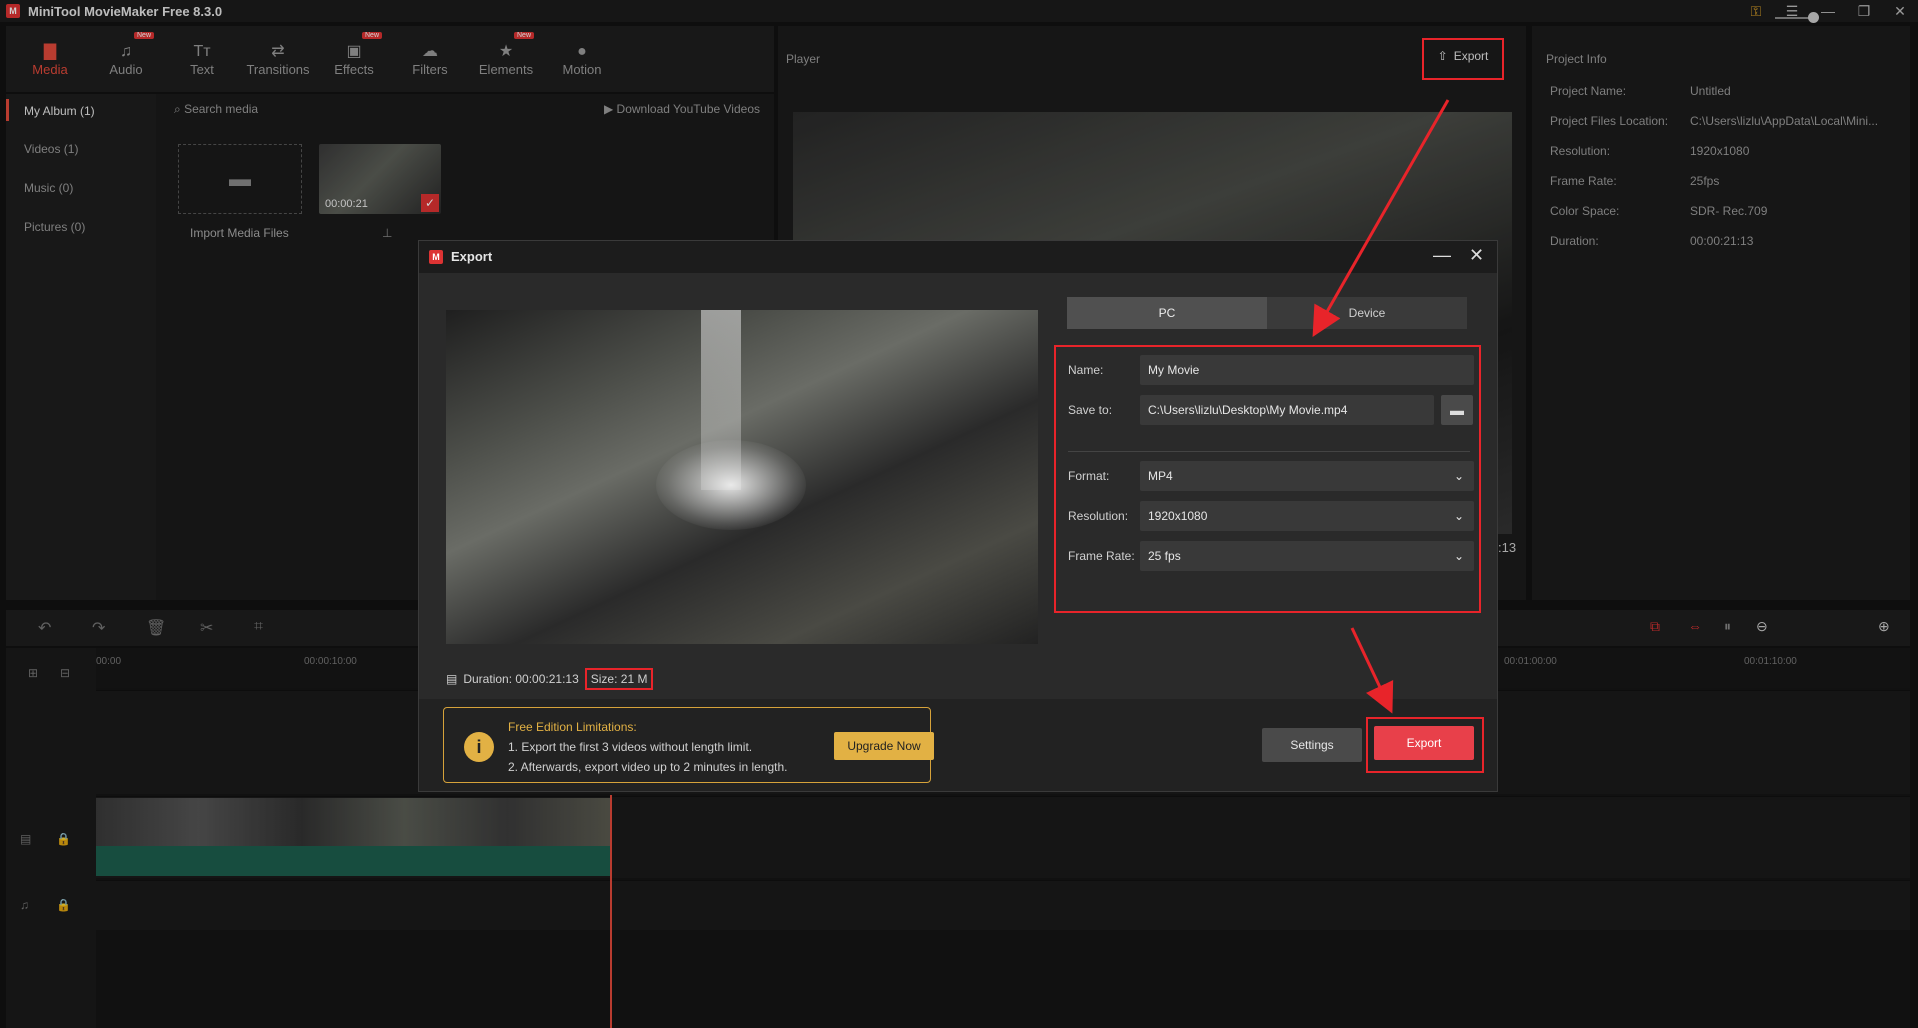  What do you see at coordinates (1372, 670) in the screenshot?
I see `arrow-to-export` at bounding box center [1372, 670].